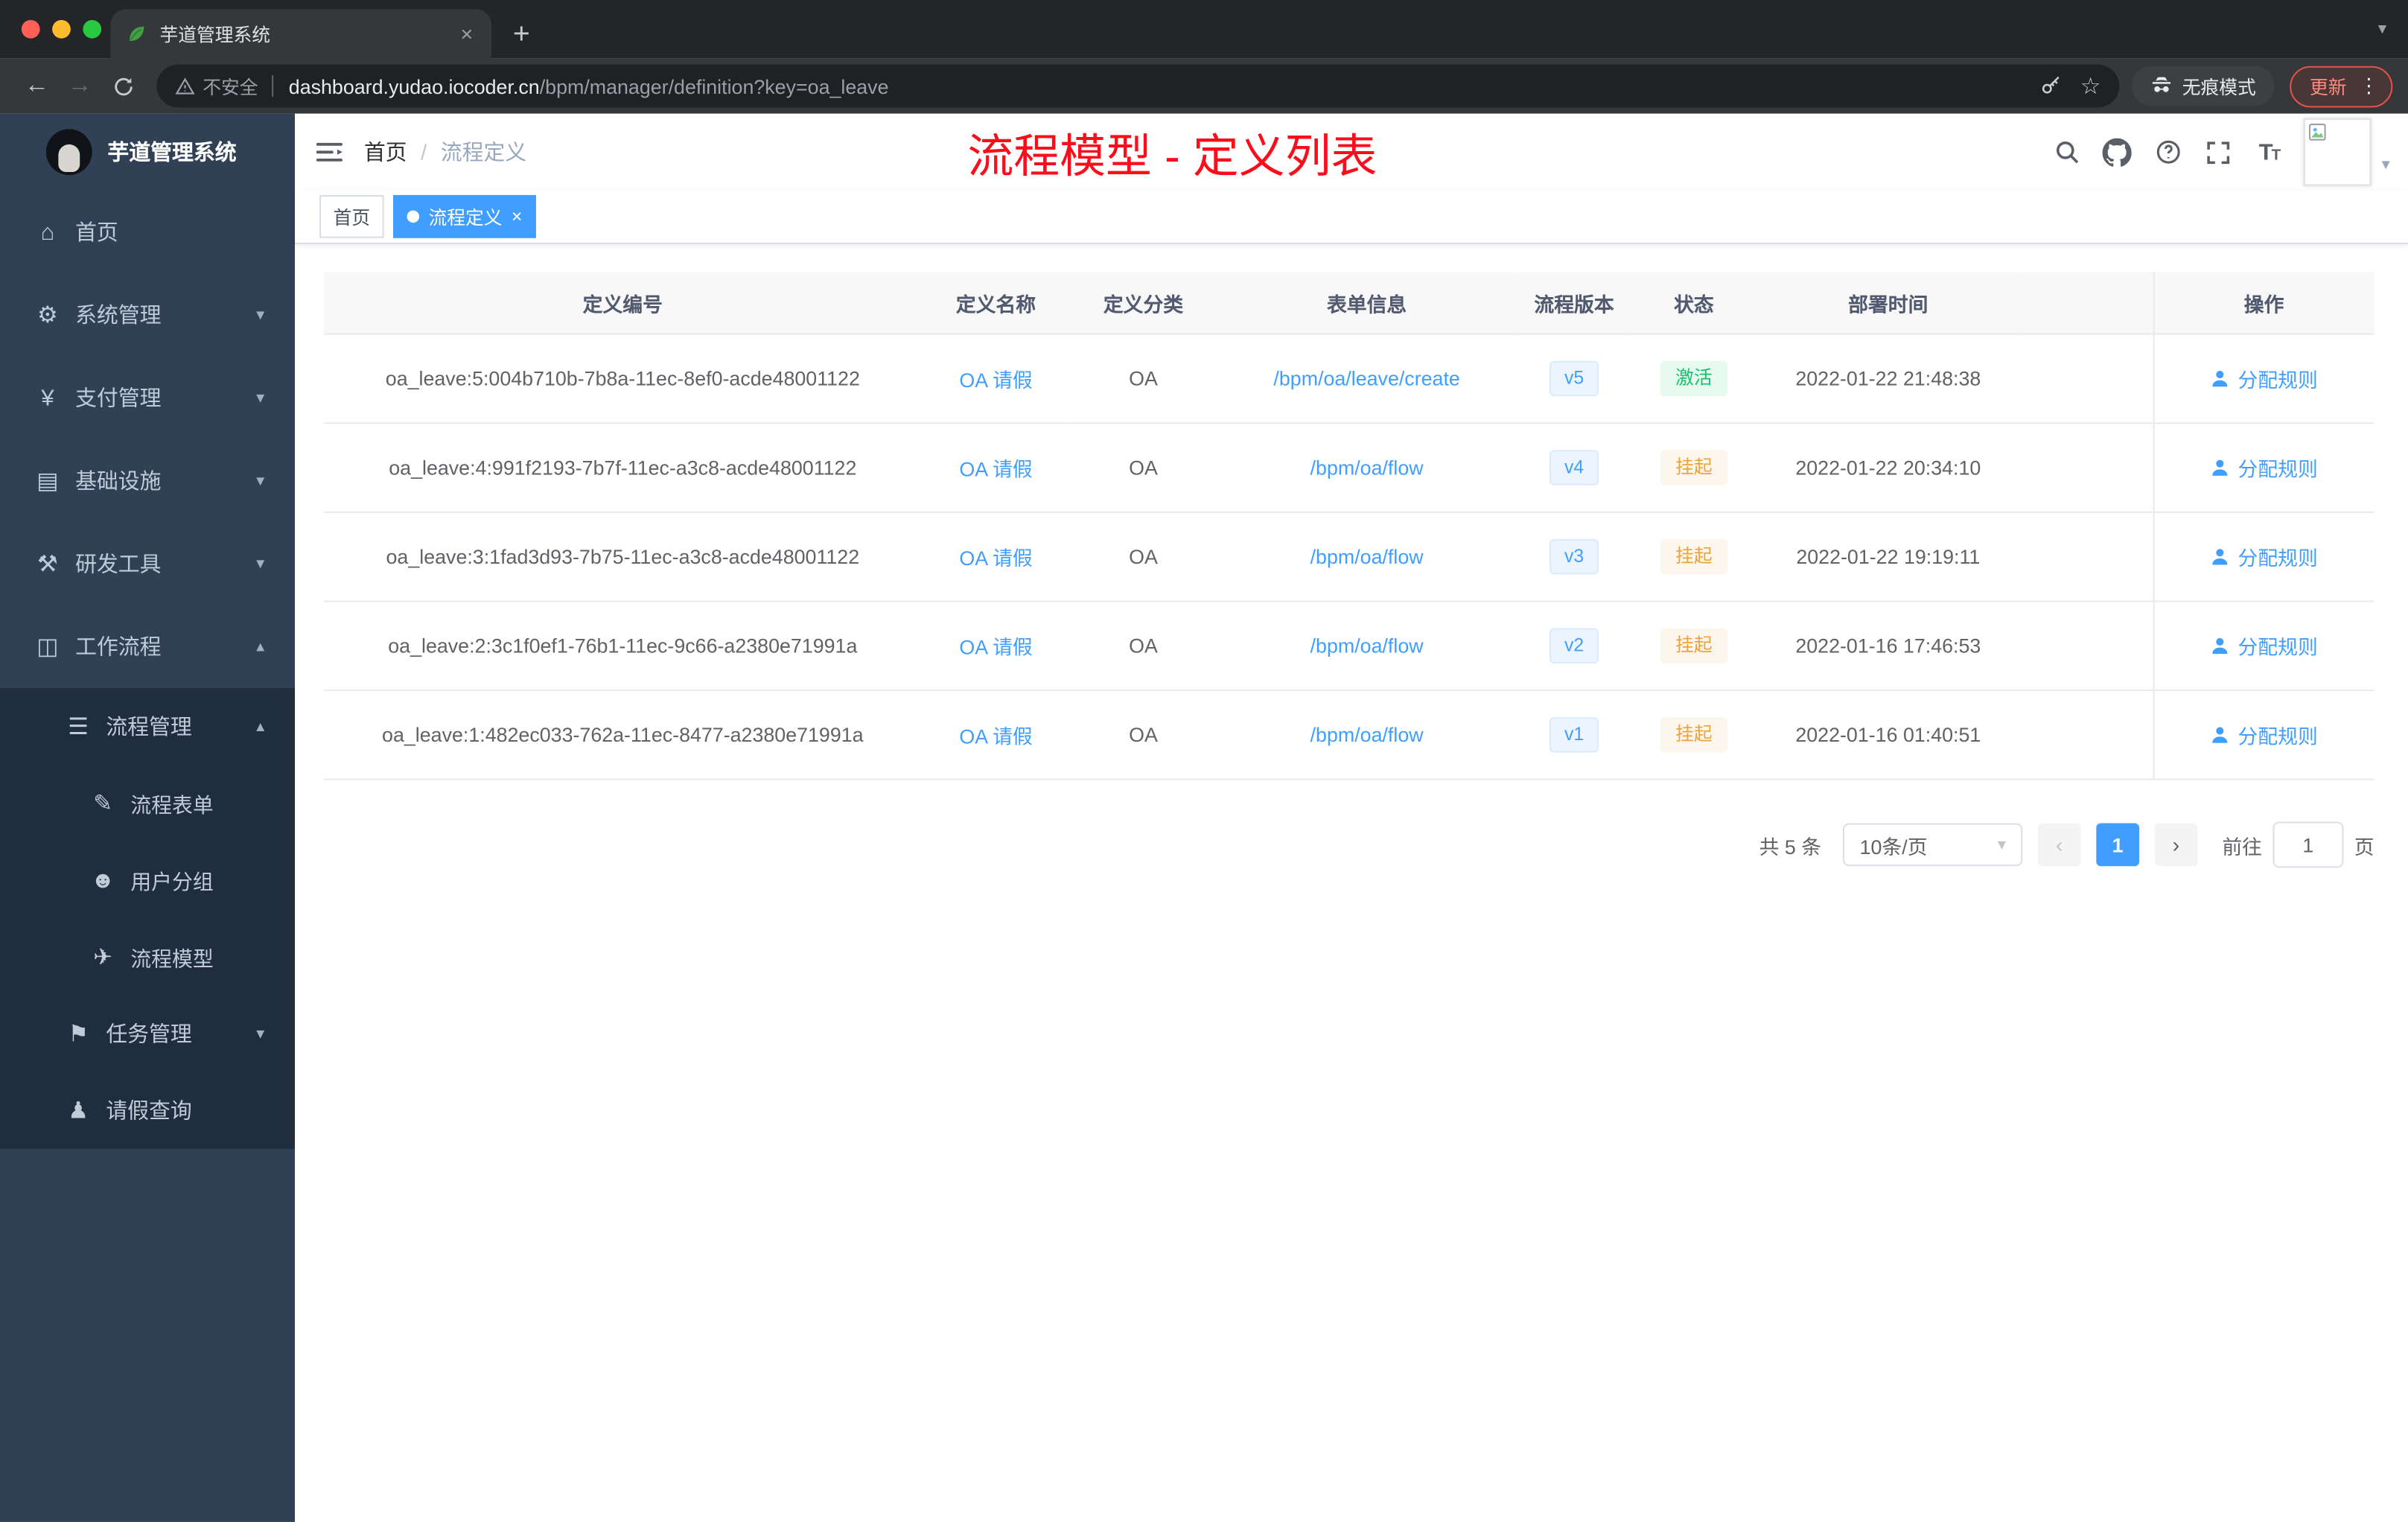 The width and height of the screenshot is (2408, 1522). I want to click on total-count: 共 5 条, so click(1790, 846).